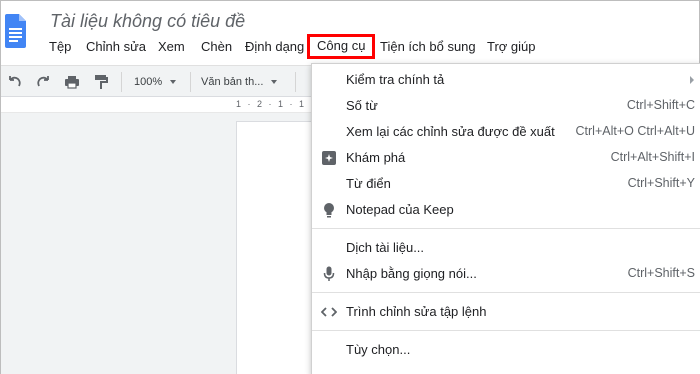 Image resolution: width=700 pixels, height=374 pixels. What do you see at coordinates (511, 47) in the screenshot?
I see `menu-help: Trợ giúp` at bounding box center [511, 47].